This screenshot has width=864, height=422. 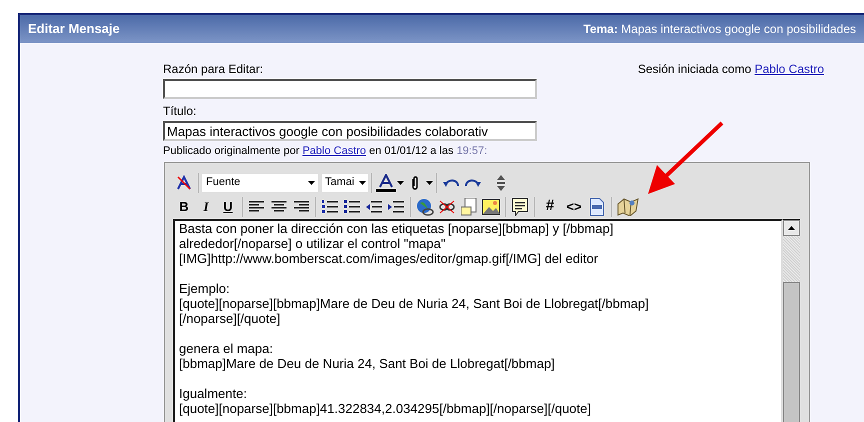 I want to click on field-label: Título:, so click(x=180, y=111).